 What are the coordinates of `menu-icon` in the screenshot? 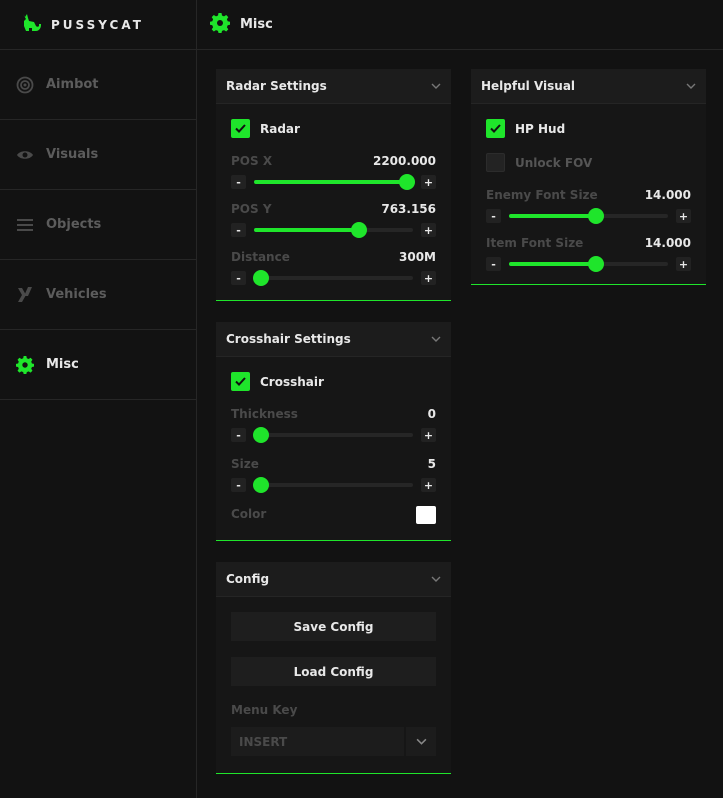 It's located at (25, 225).